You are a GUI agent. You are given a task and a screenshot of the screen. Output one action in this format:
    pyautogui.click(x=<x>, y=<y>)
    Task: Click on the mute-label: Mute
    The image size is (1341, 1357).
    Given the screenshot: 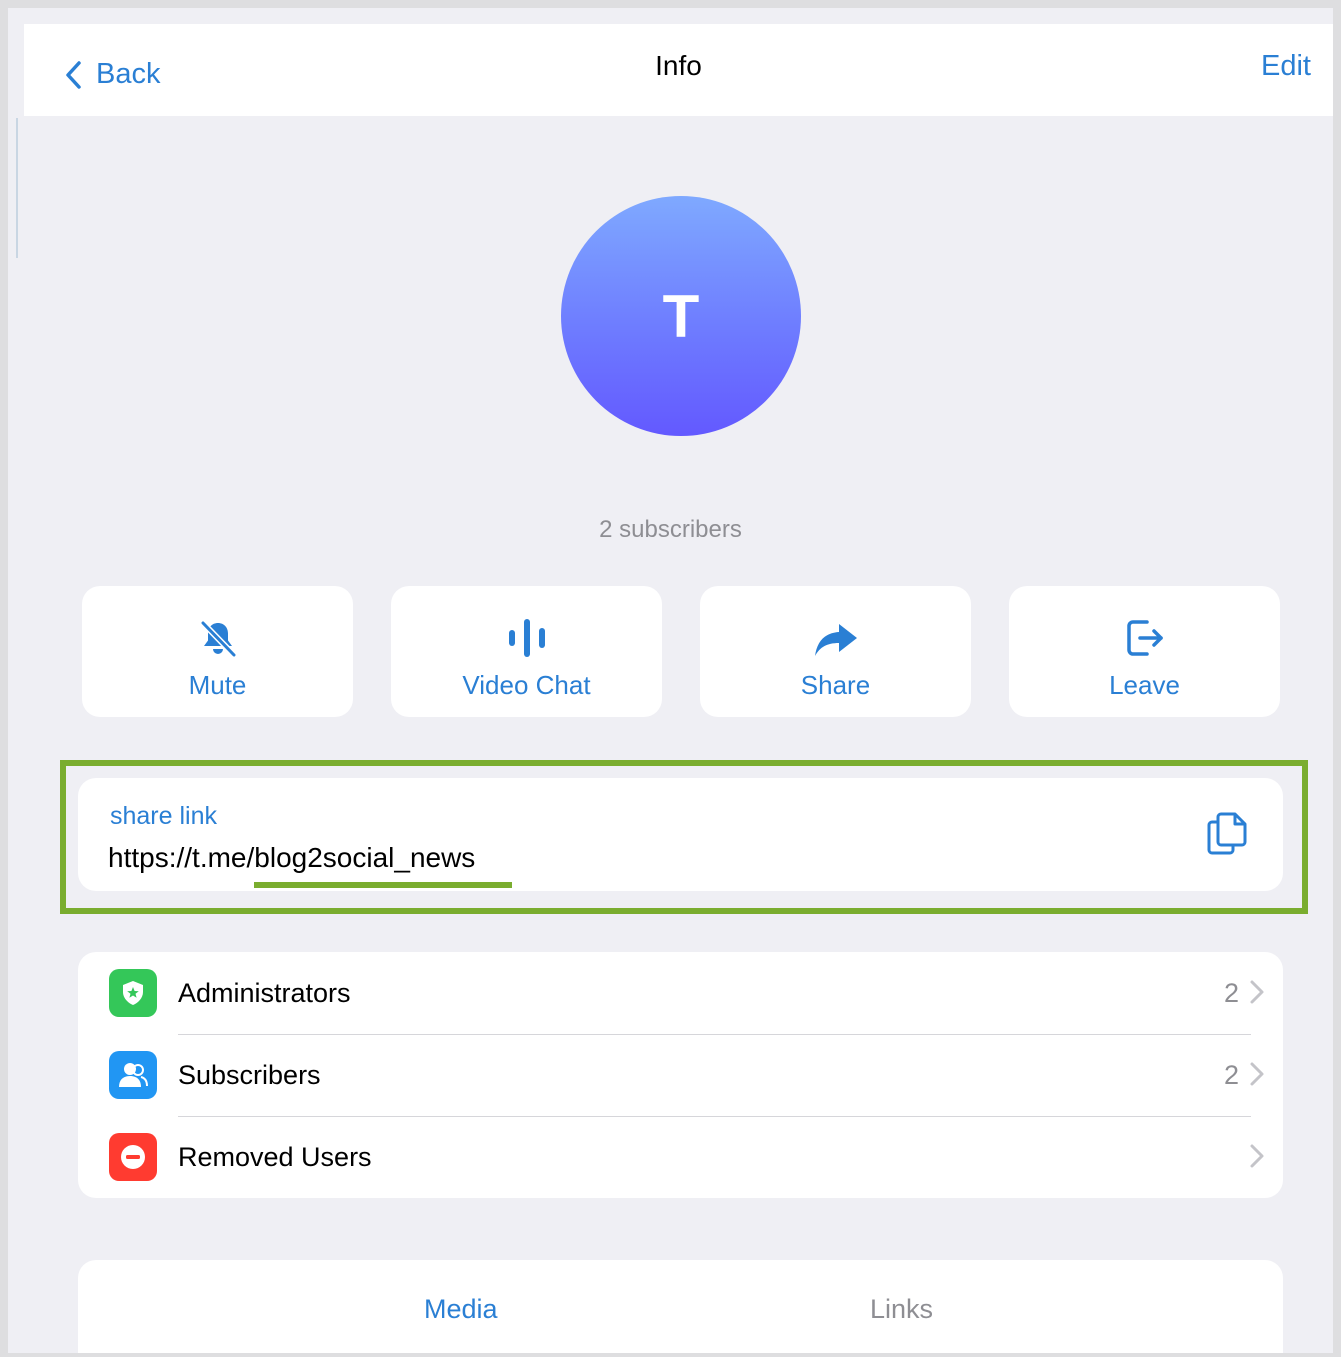 What is the action you would take?
    pyautogui.click(x=217, y=685)
    